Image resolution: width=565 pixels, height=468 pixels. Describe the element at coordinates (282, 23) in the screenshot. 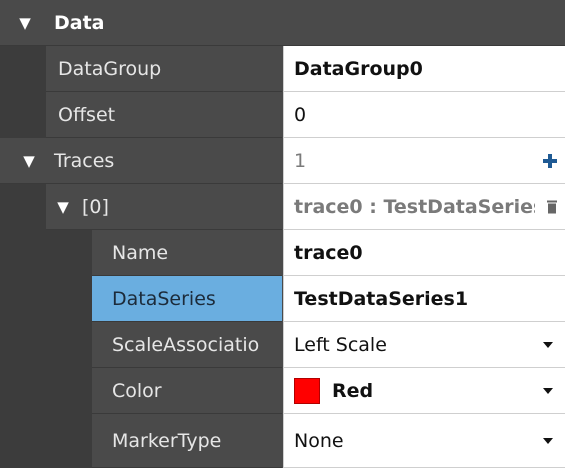

I see `section-header-data: ▼ Data` at that location.